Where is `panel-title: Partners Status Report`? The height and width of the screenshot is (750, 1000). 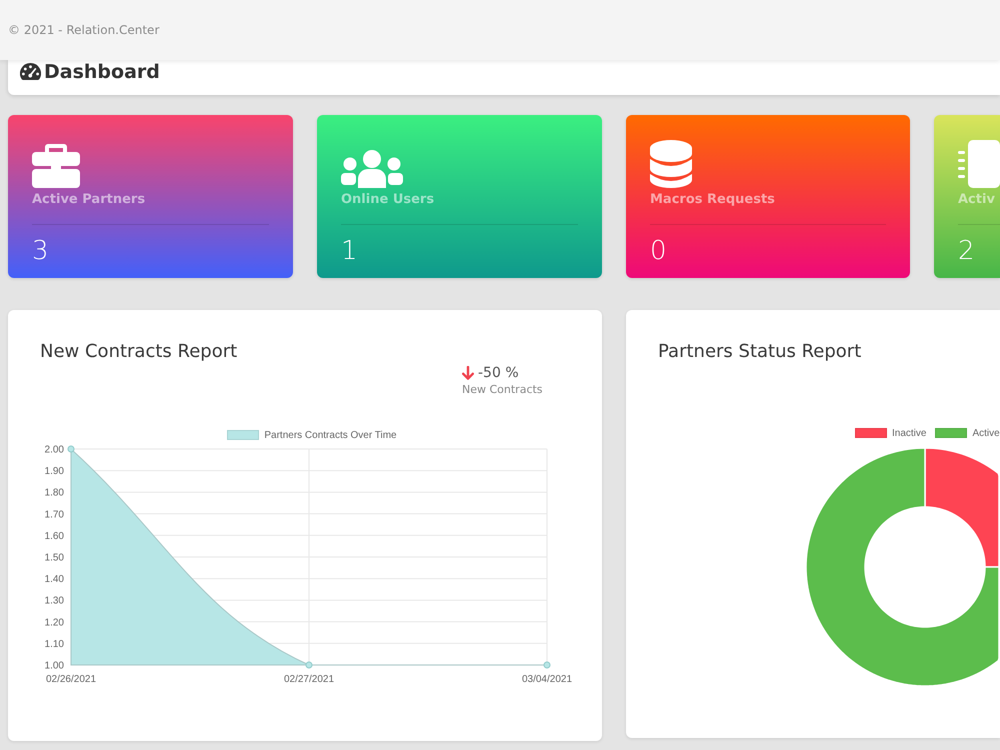
panel-title: Partners Status Report is located at coordinates (760, 352).